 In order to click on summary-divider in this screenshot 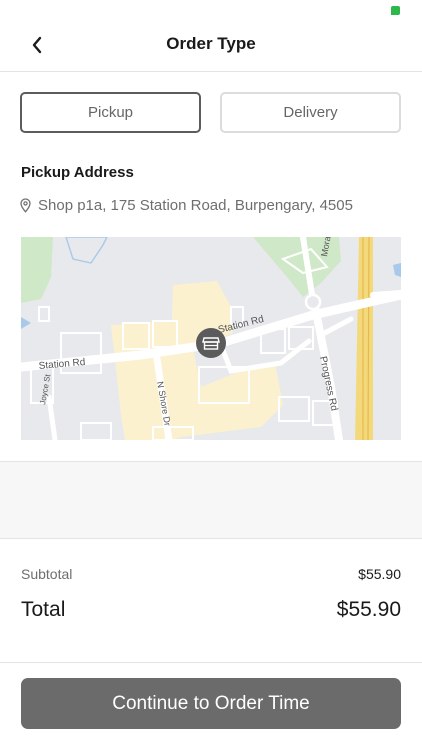, I will do `click(211, 662)`.